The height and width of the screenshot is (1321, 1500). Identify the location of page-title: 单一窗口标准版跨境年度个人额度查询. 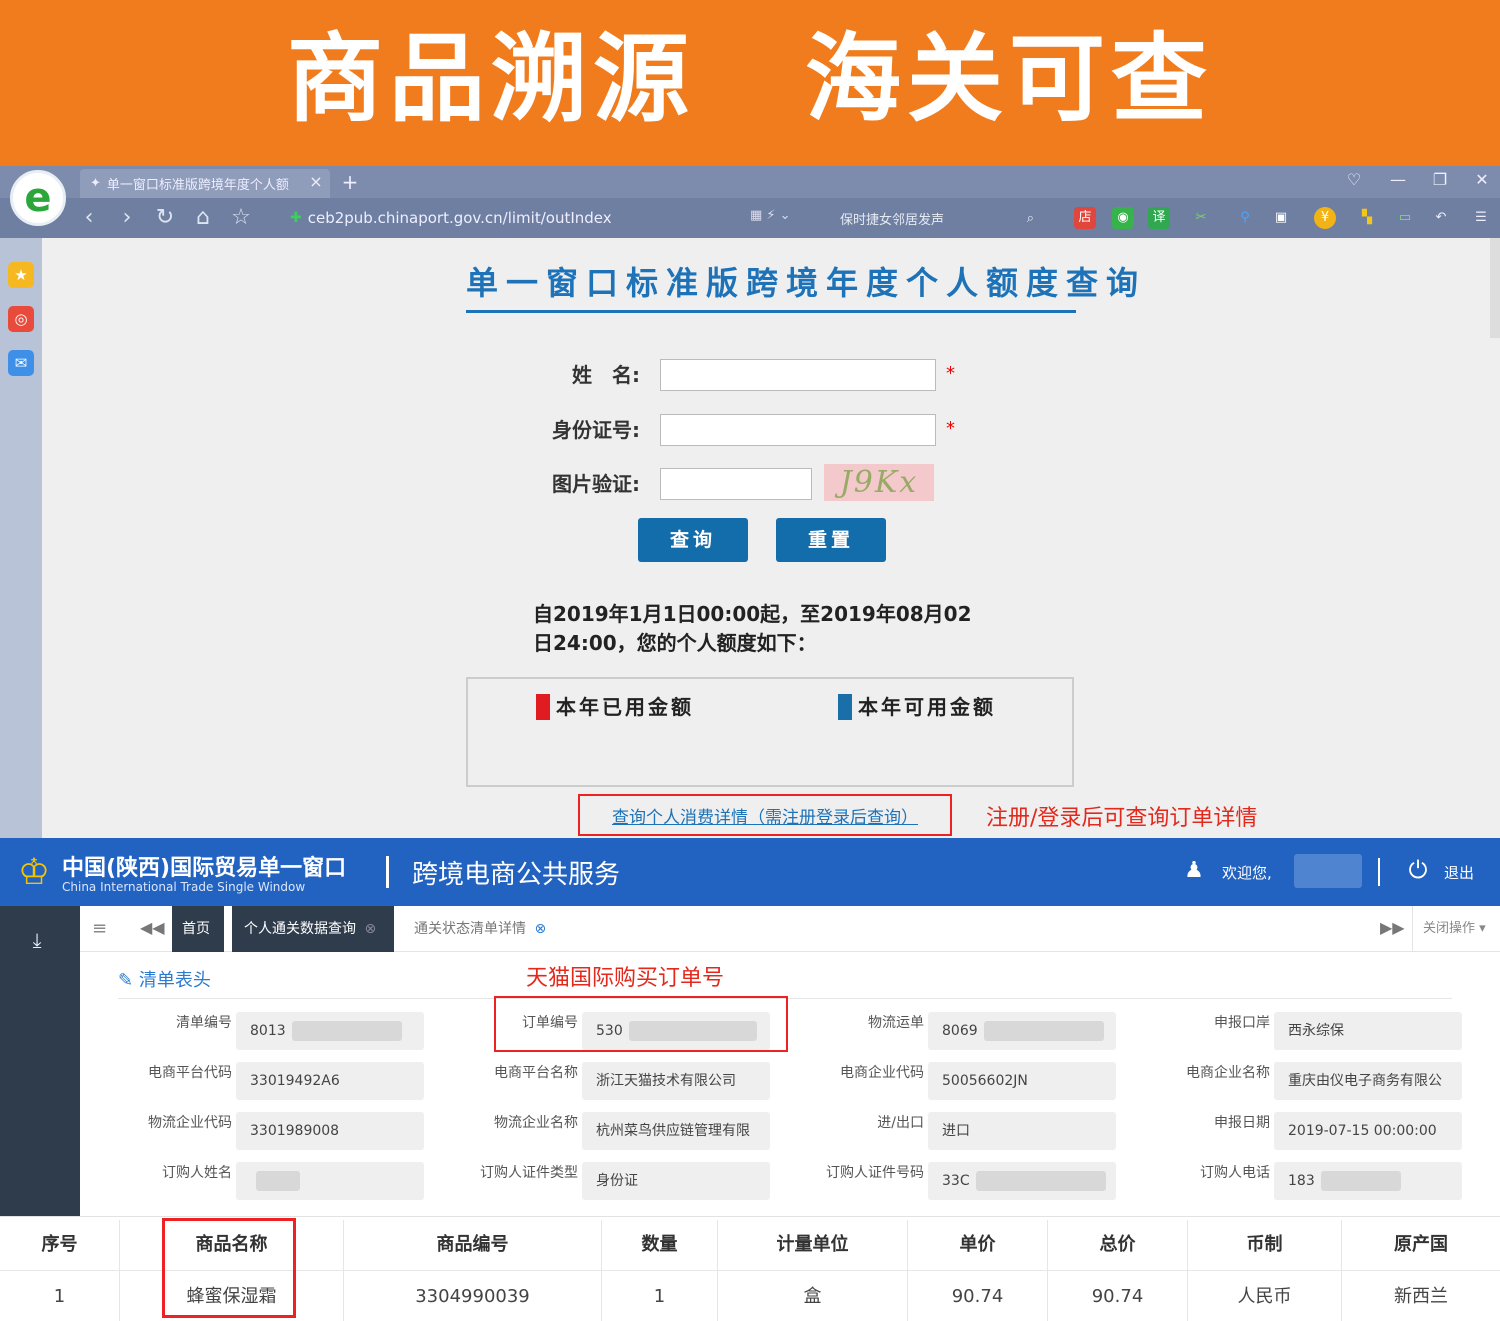
(806, 283).